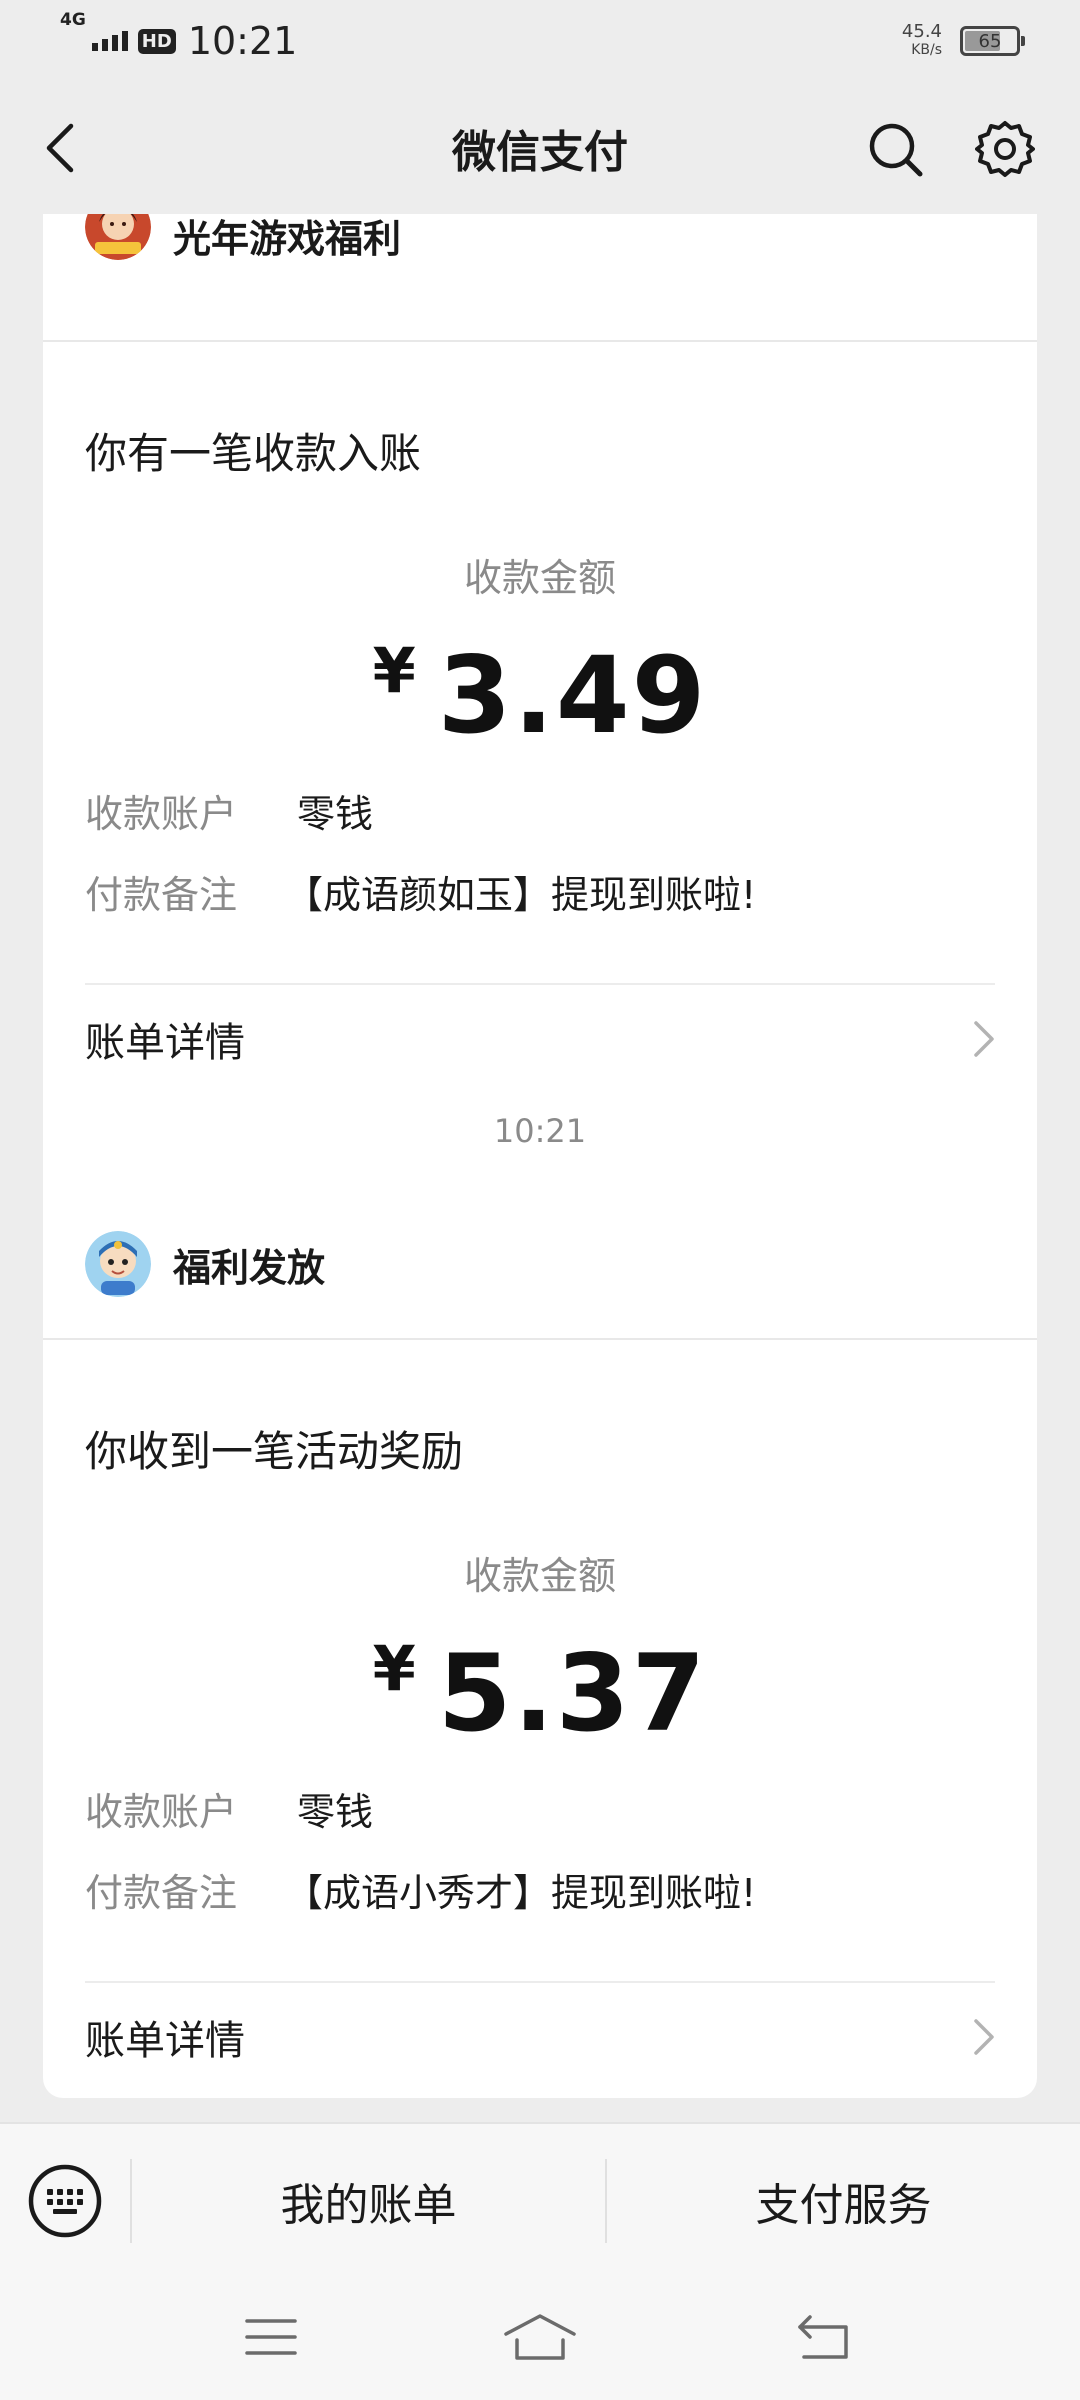 This screenshot has height=2400, width=1080. I want to click on system-back-button, so click(824, 2337).